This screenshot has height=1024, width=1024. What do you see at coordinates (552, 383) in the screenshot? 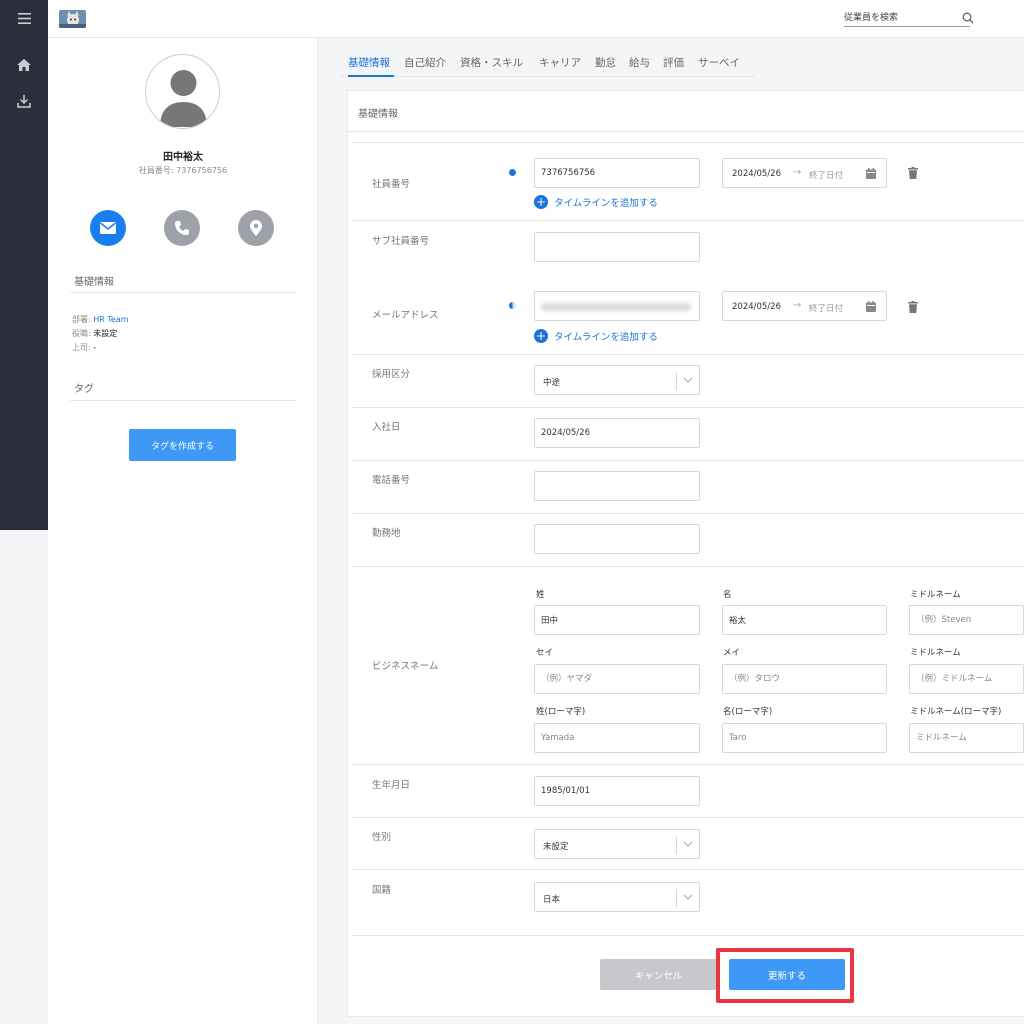
I see `hire-type-value: 中途` at bounding box center [552, 383].